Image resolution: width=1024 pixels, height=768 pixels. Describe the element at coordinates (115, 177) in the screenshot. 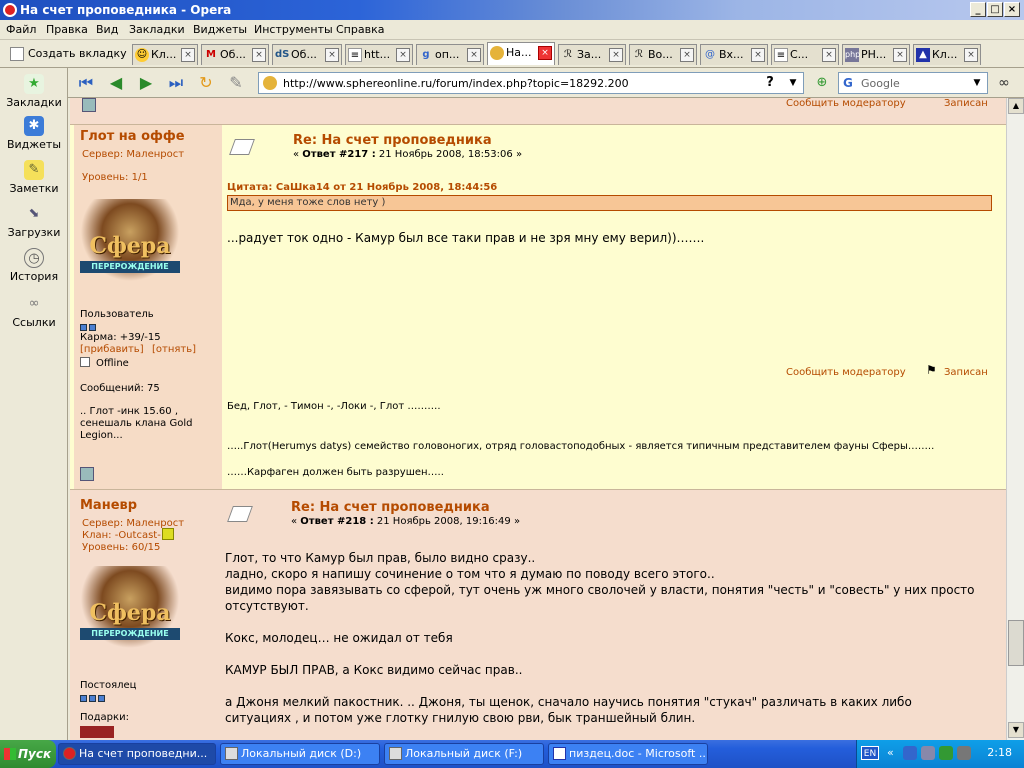

I see `post-level: Уровень: 1/1` at that location.